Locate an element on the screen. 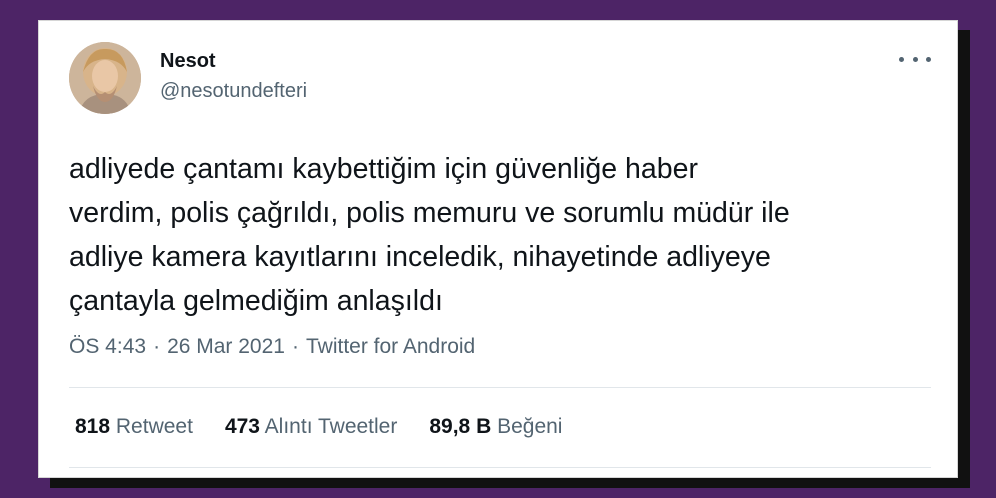 This screenshot has width=996, height=498. quote-stat: 473 Alıntı Tweetler is located at coordinates (311, 427).